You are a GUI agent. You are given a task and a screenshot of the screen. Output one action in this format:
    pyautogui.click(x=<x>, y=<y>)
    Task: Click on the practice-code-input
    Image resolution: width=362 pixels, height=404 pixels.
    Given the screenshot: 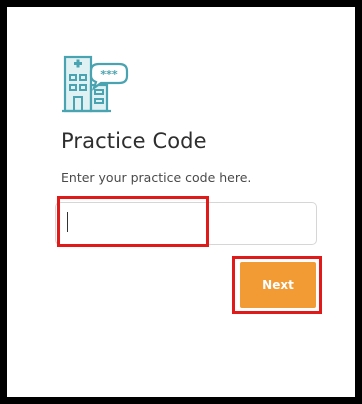 What is the action you would take?
    pyautogui.click(x=186, y=223)
    